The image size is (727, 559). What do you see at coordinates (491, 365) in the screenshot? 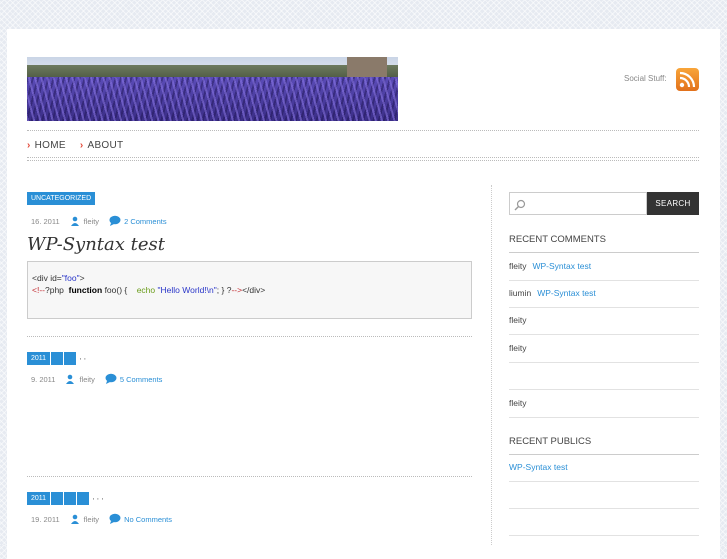
I see `column-divider` at bounding box center [491, 365].